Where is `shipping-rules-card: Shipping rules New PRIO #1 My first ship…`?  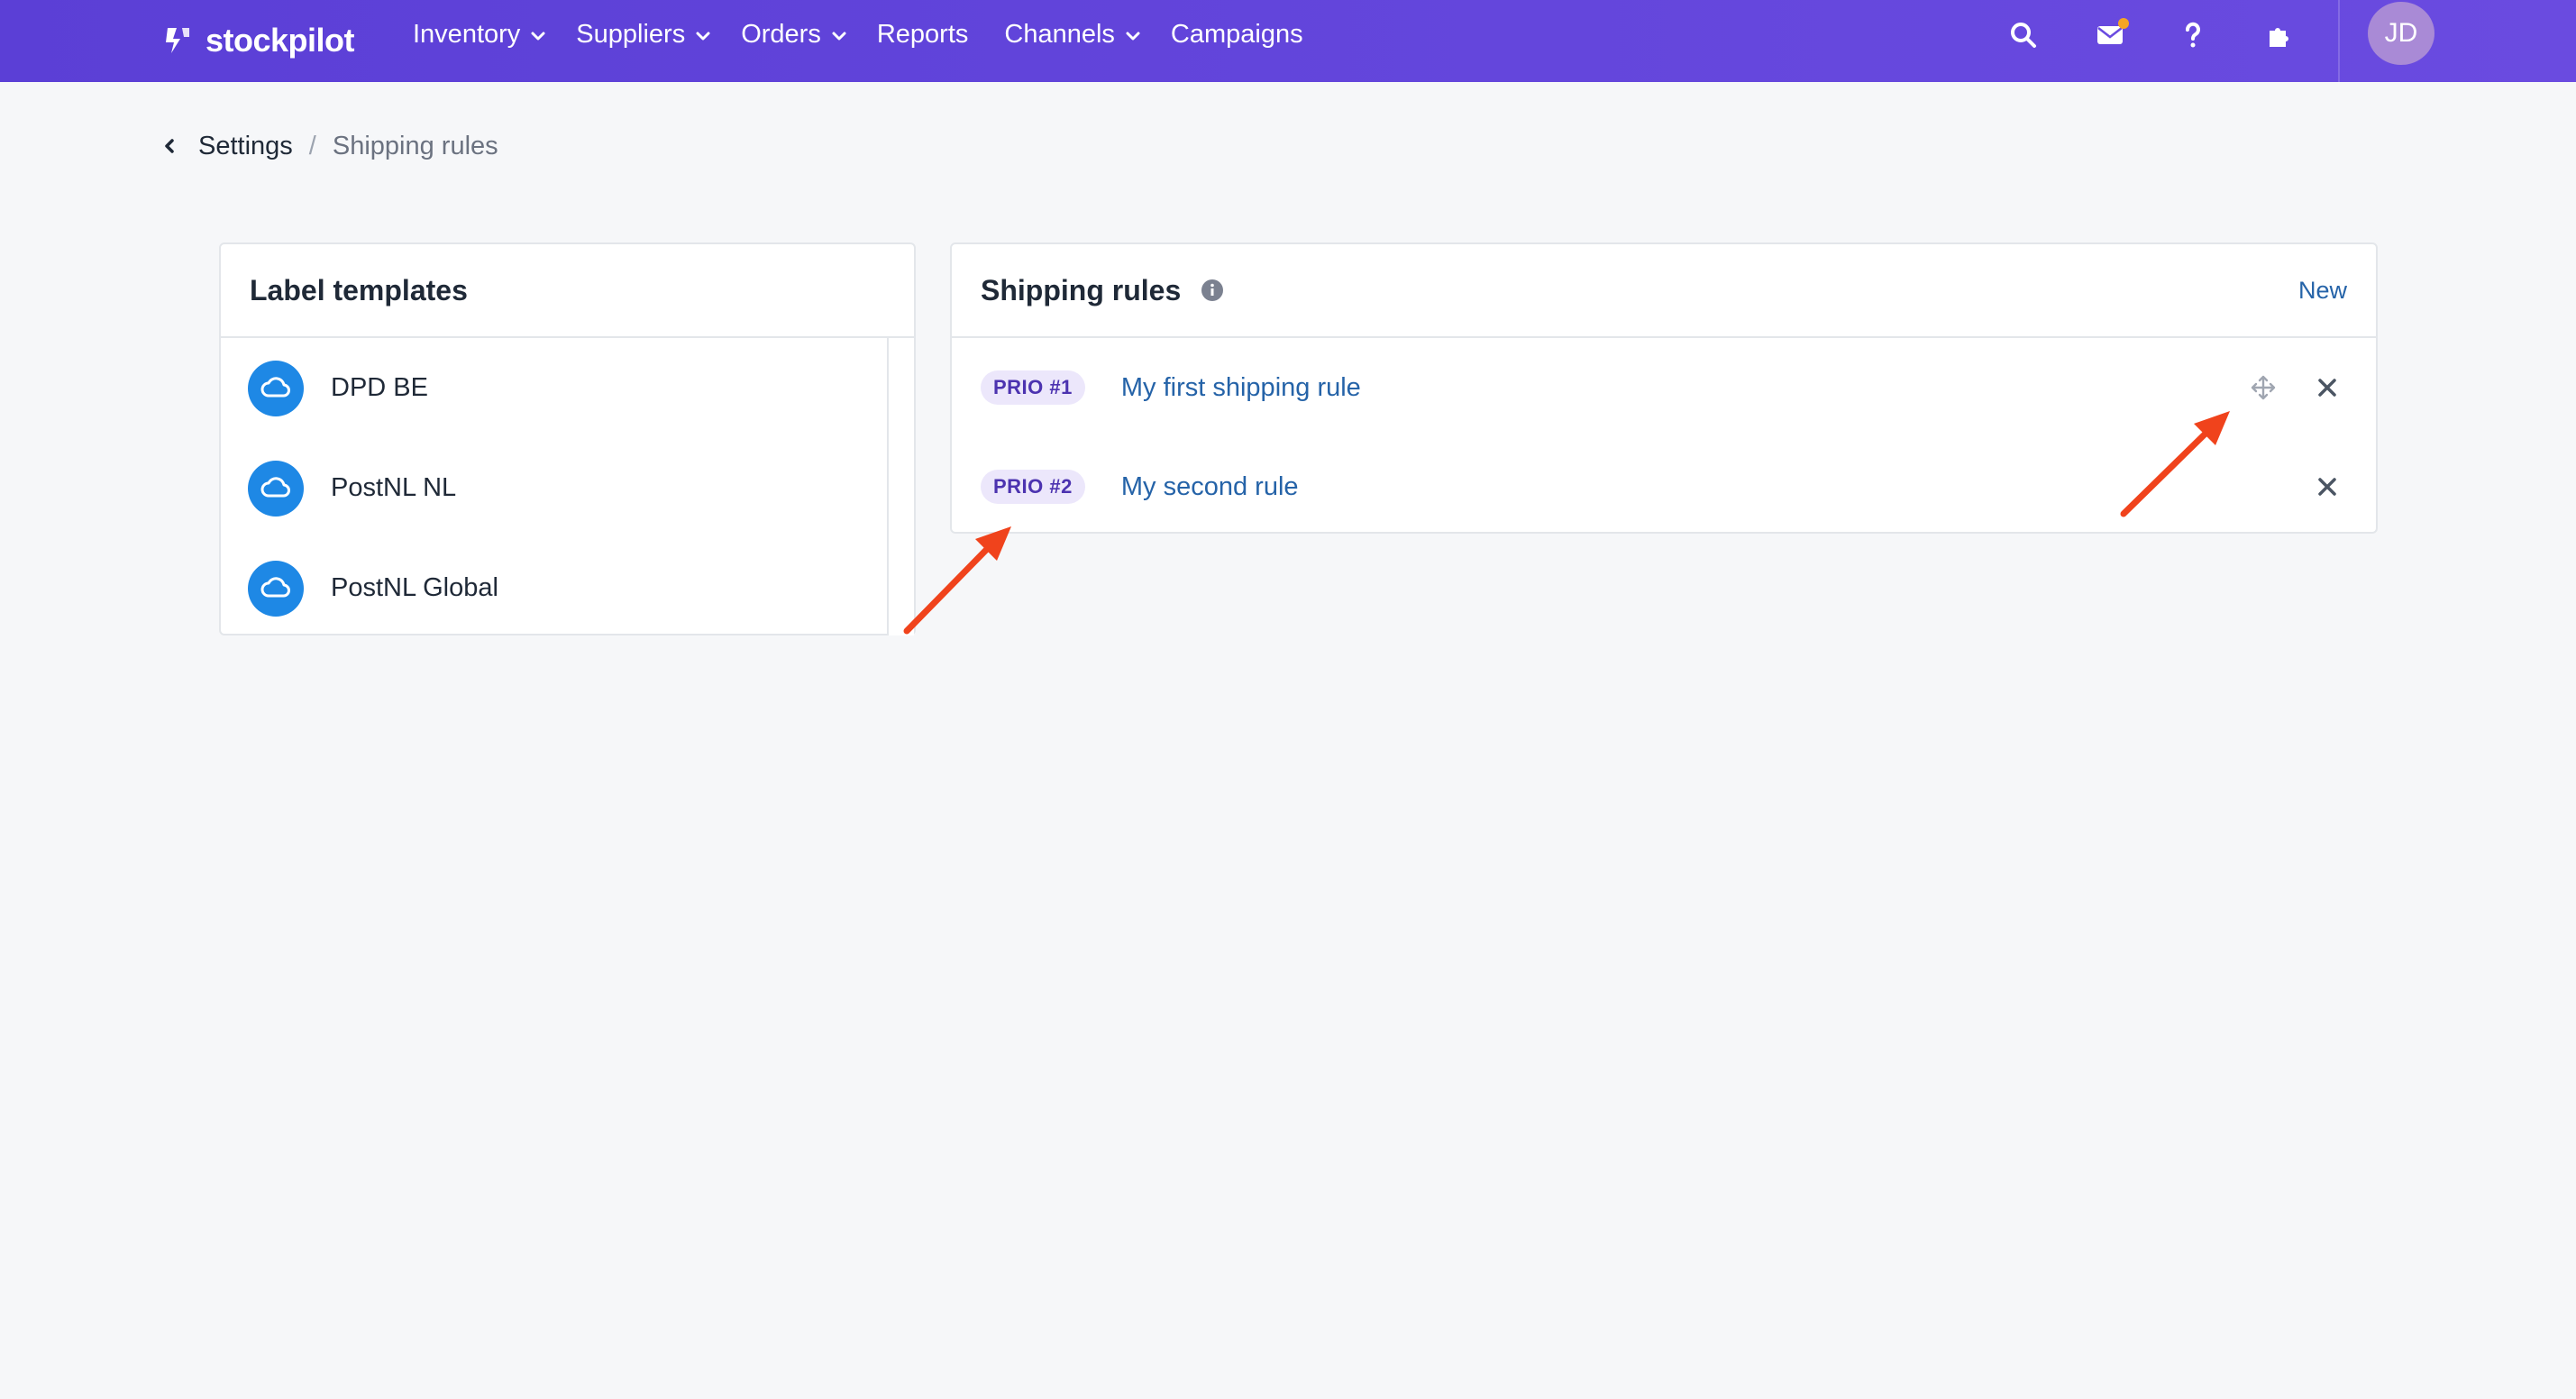 shipping-rules-card: Shipping rules New PRIO #1 My first ship… is located at coordinates (1664, 388).